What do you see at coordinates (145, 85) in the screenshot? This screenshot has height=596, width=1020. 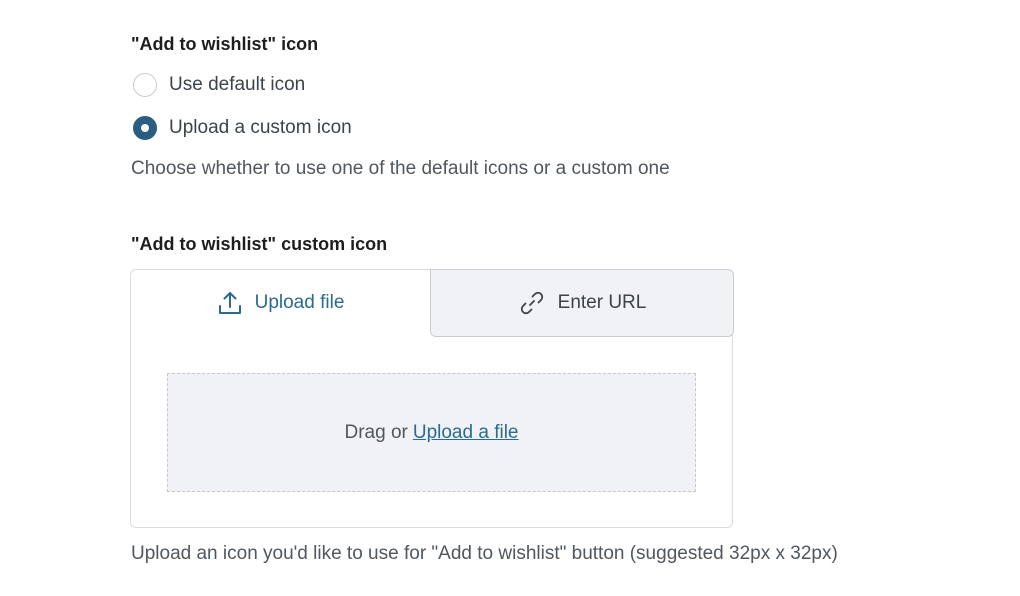 I see `radio-default-icon-circle` at bounding box center [145, 85].